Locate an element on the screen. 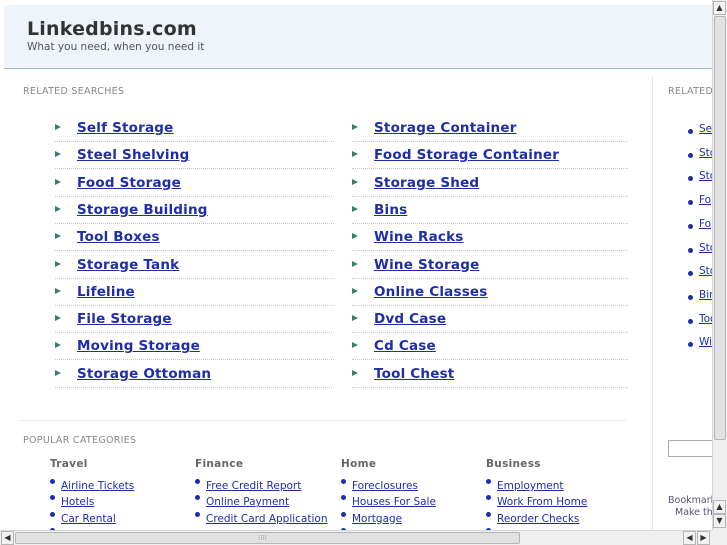 This screenshot has height=545, width=727. related-search-item: Storage Ottoman is located at coordinates (194, 374).